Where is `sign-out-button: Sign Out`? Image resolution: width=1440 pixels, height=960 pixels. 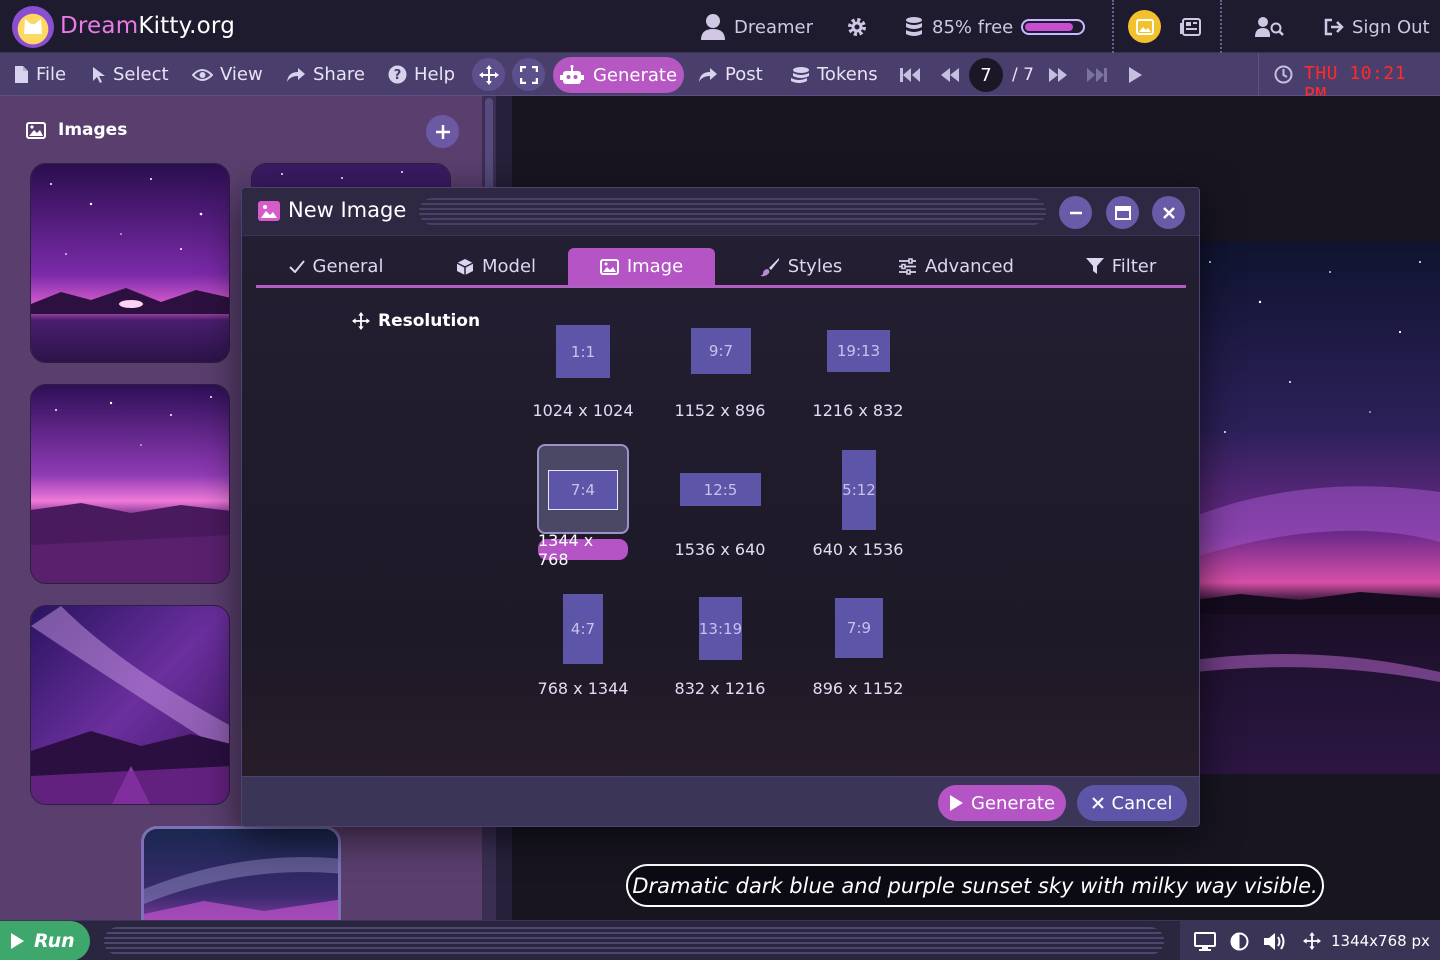 sign-out-button: Sign Out is located at coordinates (1377, 27).